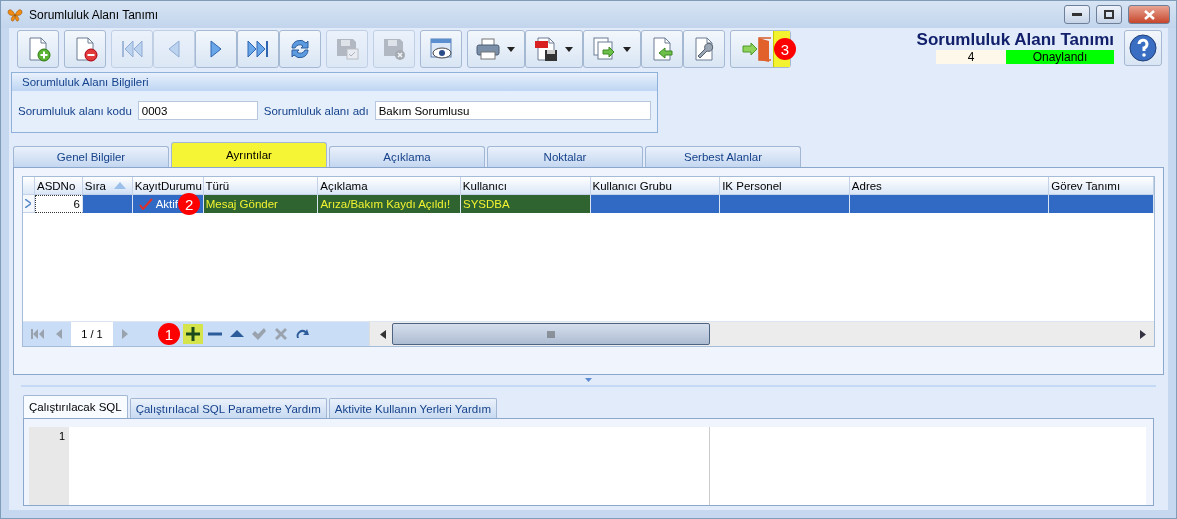 The height and width of the screenshot is (519, 1177). Describe the element at coordinates (394, 49) in the screenshot. I see `save-cancel-icon` at that location.